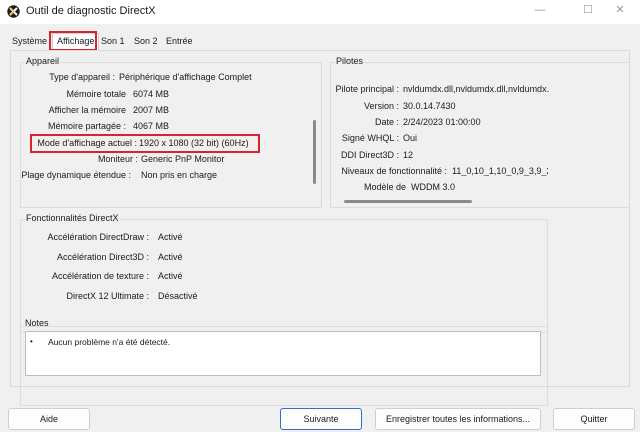 This screenshot has width=640, height=432. I want to click on display-mode-highlight-annotation, so click(145, 143).